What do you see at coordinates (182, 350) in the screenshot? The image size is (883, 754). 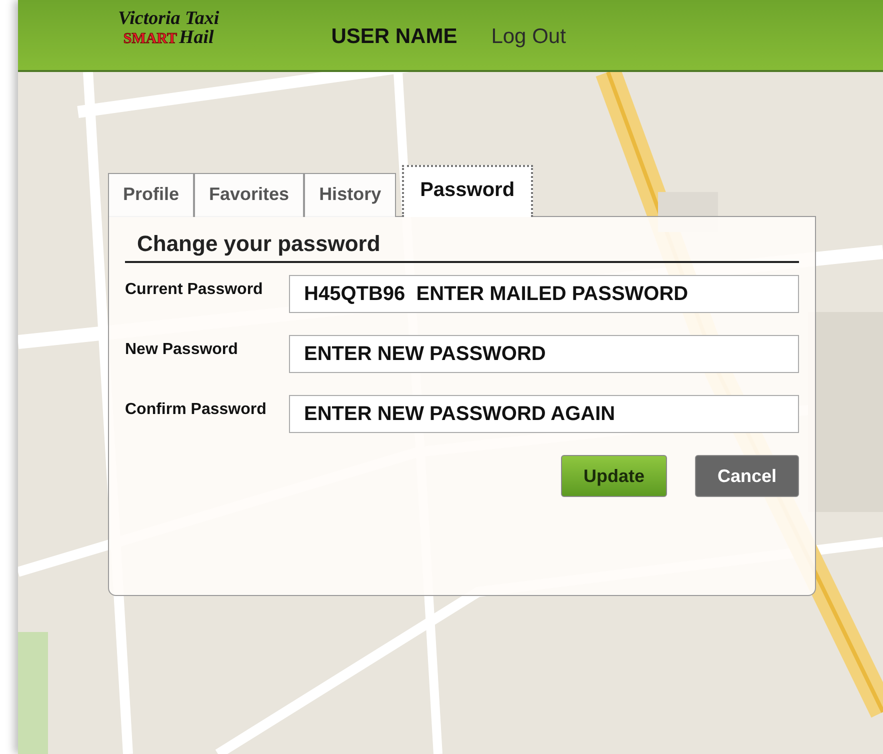 I see `field-label: New Password` at bounding box center [182, 350].